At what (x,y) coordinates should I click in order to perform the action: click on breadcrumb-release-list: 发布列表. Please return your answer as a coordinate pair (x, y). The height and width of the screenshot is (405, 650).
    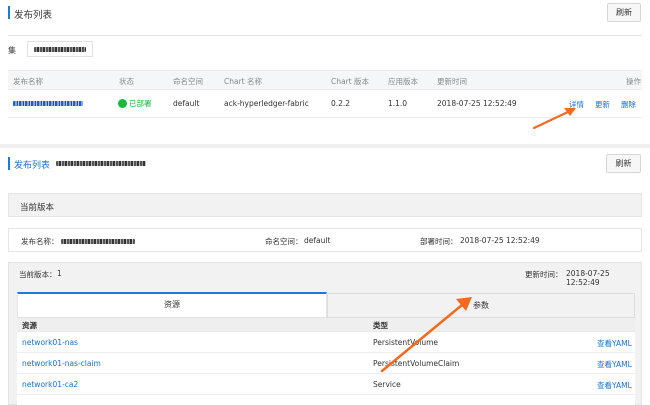
    Looking at the image, I should click on (32, 164).